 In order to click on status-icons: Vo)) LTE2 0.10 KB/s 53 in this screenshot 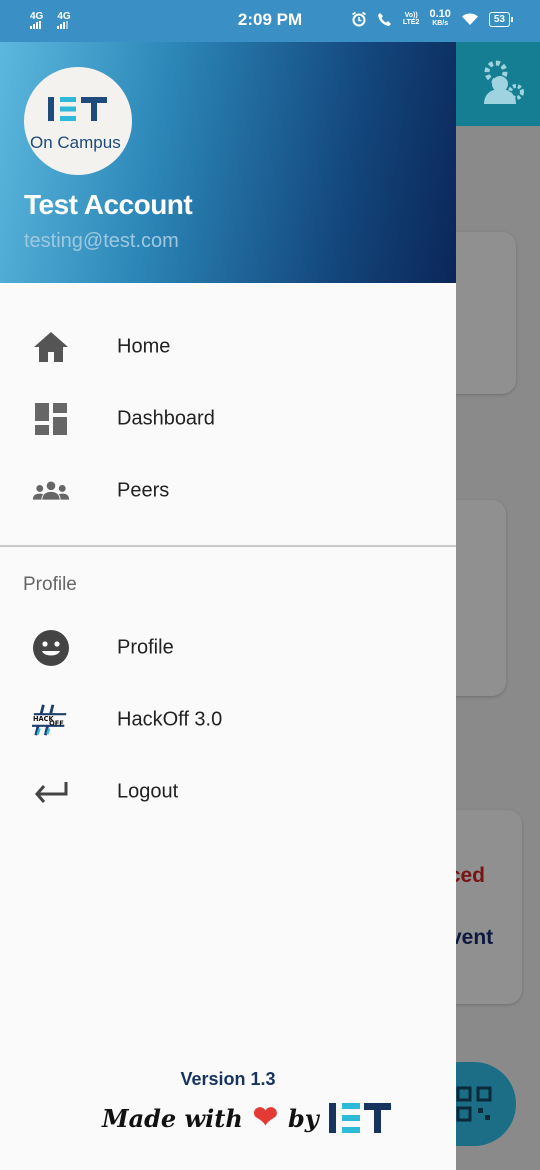, I will do `click(432, 18)`.